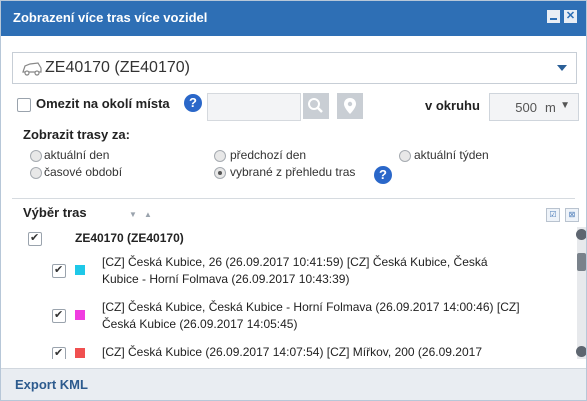  What do you see at coordinates (553, 215) in the screenshot?
I see `check-all-icon: ☑` at bounding box center [553, 215].